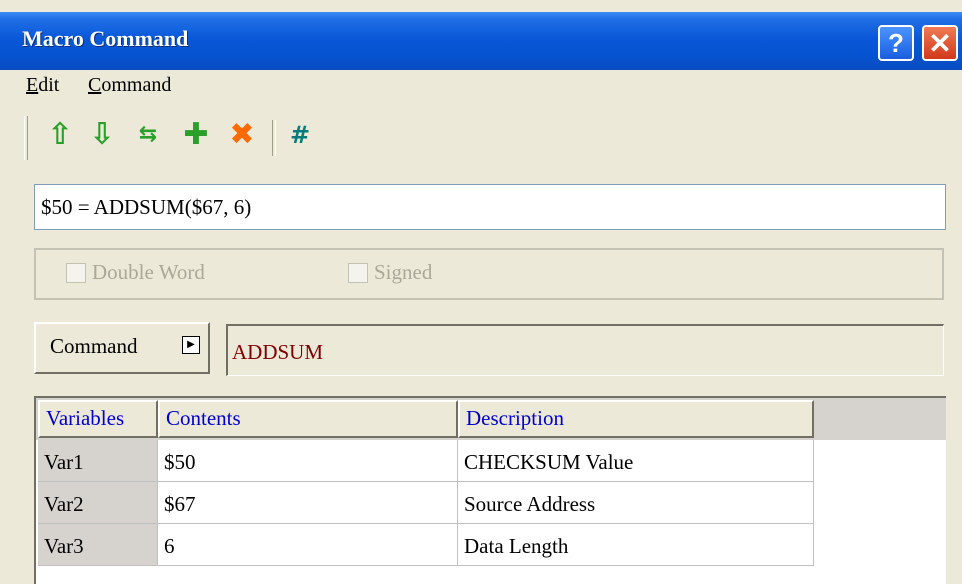 This screenshot has width=962, height=584. I want to click on cell-variable: Var2, so click(98, 503).